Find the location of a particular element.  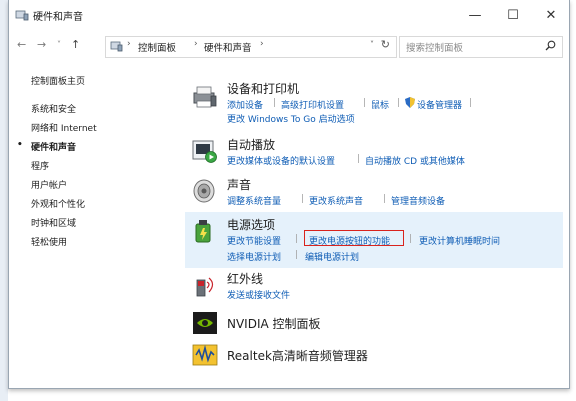

infrared-icon is located at coordinates (205, 287).